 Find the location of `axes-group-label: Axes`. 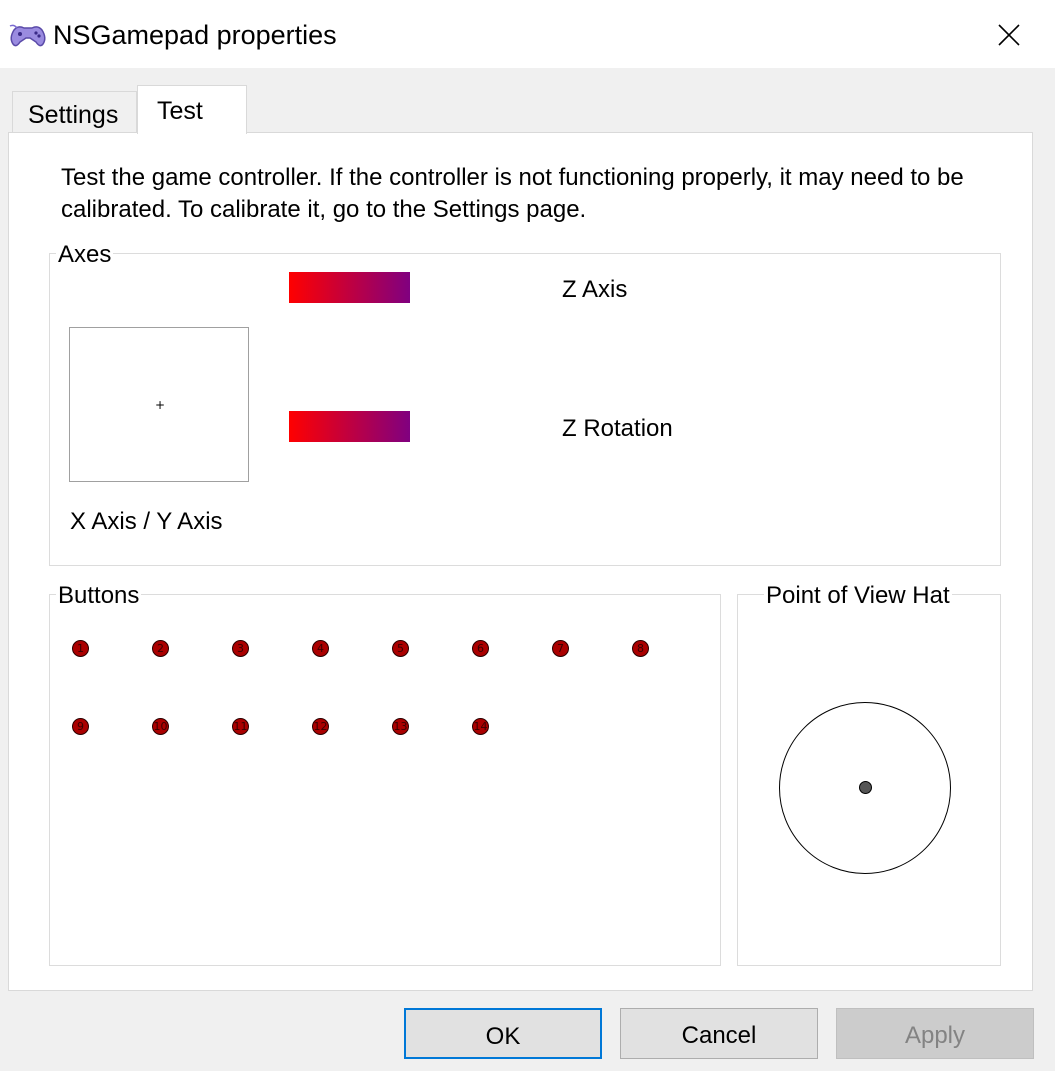

axes-group-label: Axes is located at coordinates (85, 255).